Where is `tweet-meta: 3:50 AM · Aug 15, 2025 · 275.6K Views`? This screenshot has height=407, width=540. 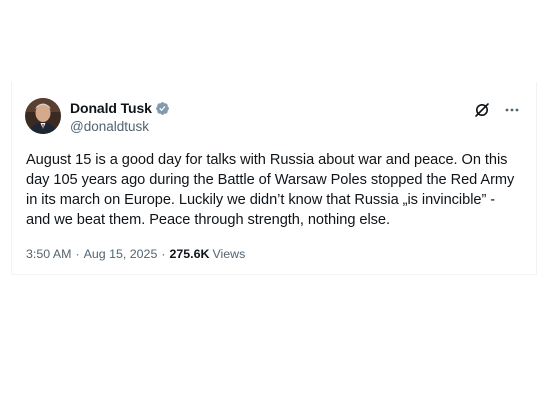
tweet-meta: 3:50 AM · Aug 15, 2025 · 275.6K Views is located at coordinates (135, 254).